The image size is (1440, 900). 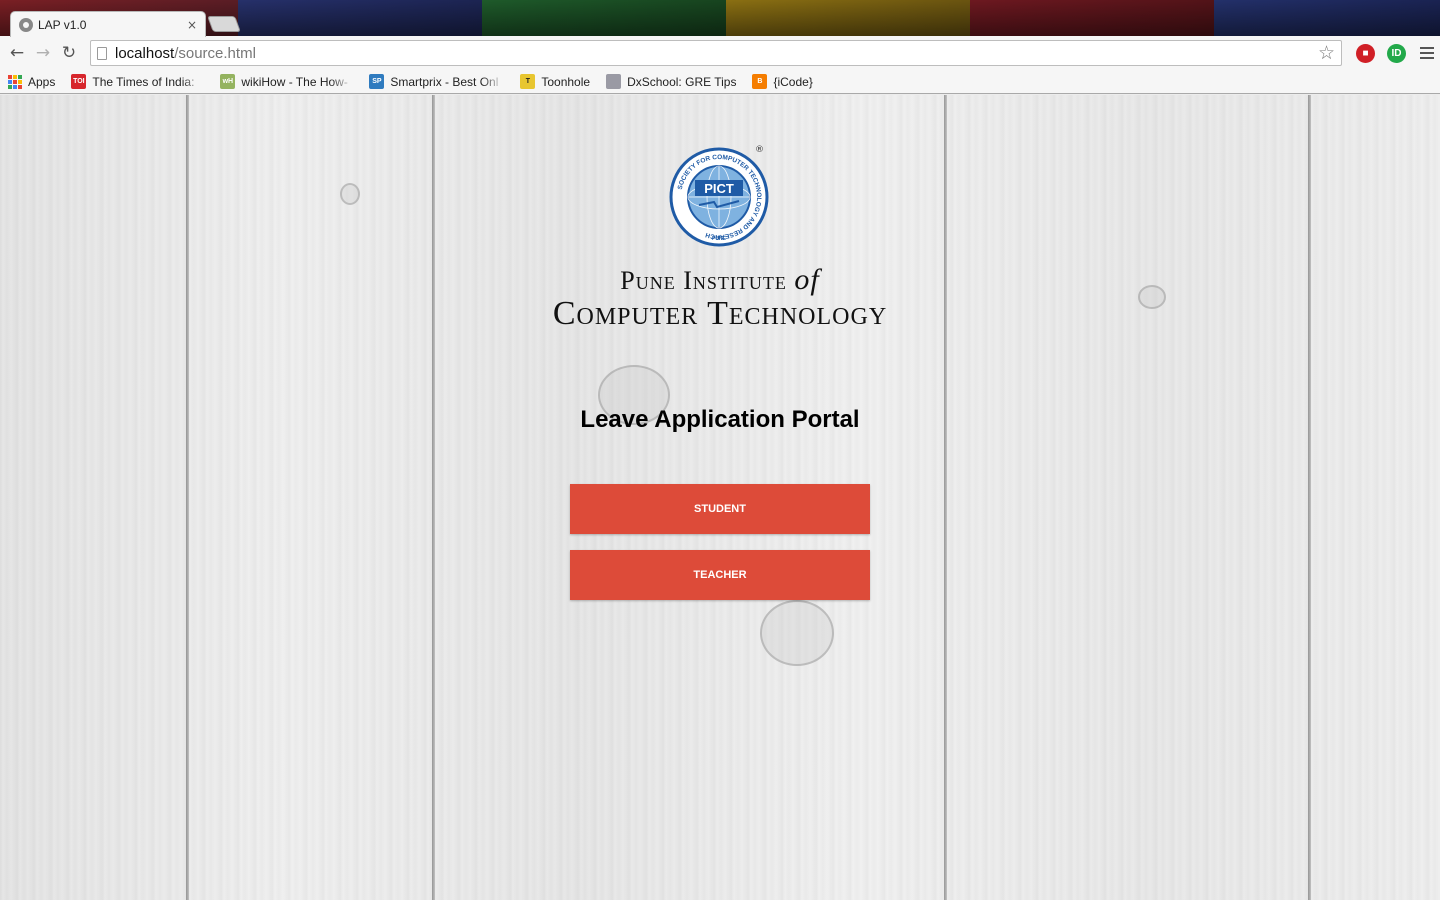 What do you see at coordinates (1427, 53) in the screenshot?
I see `chrome-menu-icon` at bounding box center [1427, 53].